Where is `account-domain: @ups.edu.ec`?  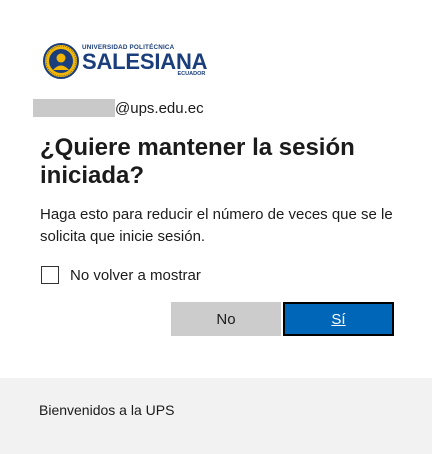 account-domain: @ups.edu.ec is located at coordinates (159, 108).